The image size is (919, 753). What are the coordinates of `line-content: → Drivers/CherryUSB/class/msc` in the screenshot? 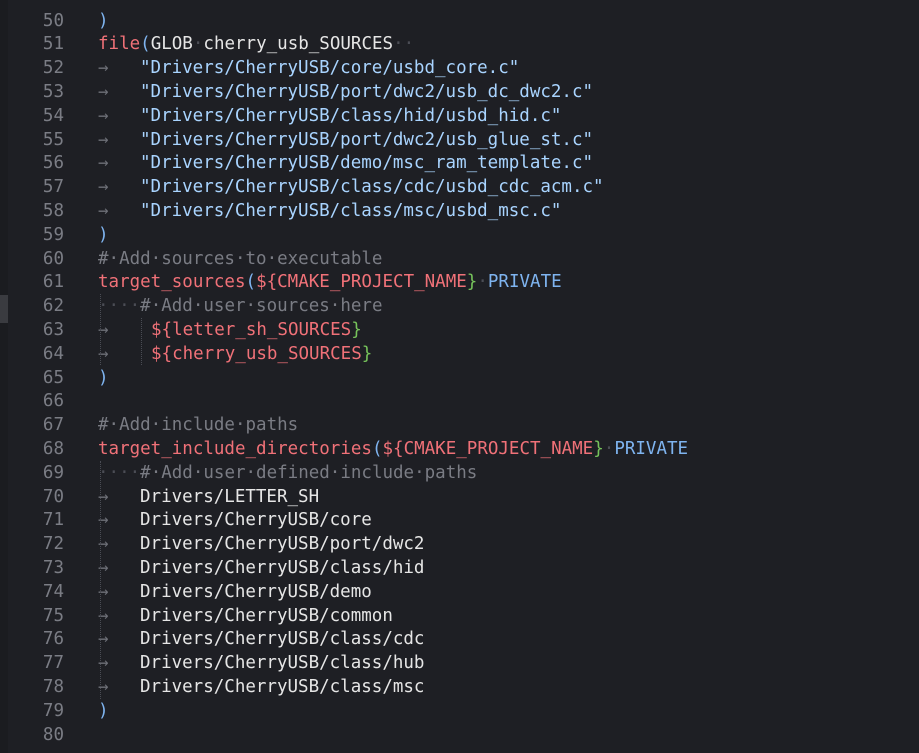 It's located at (261, 687).